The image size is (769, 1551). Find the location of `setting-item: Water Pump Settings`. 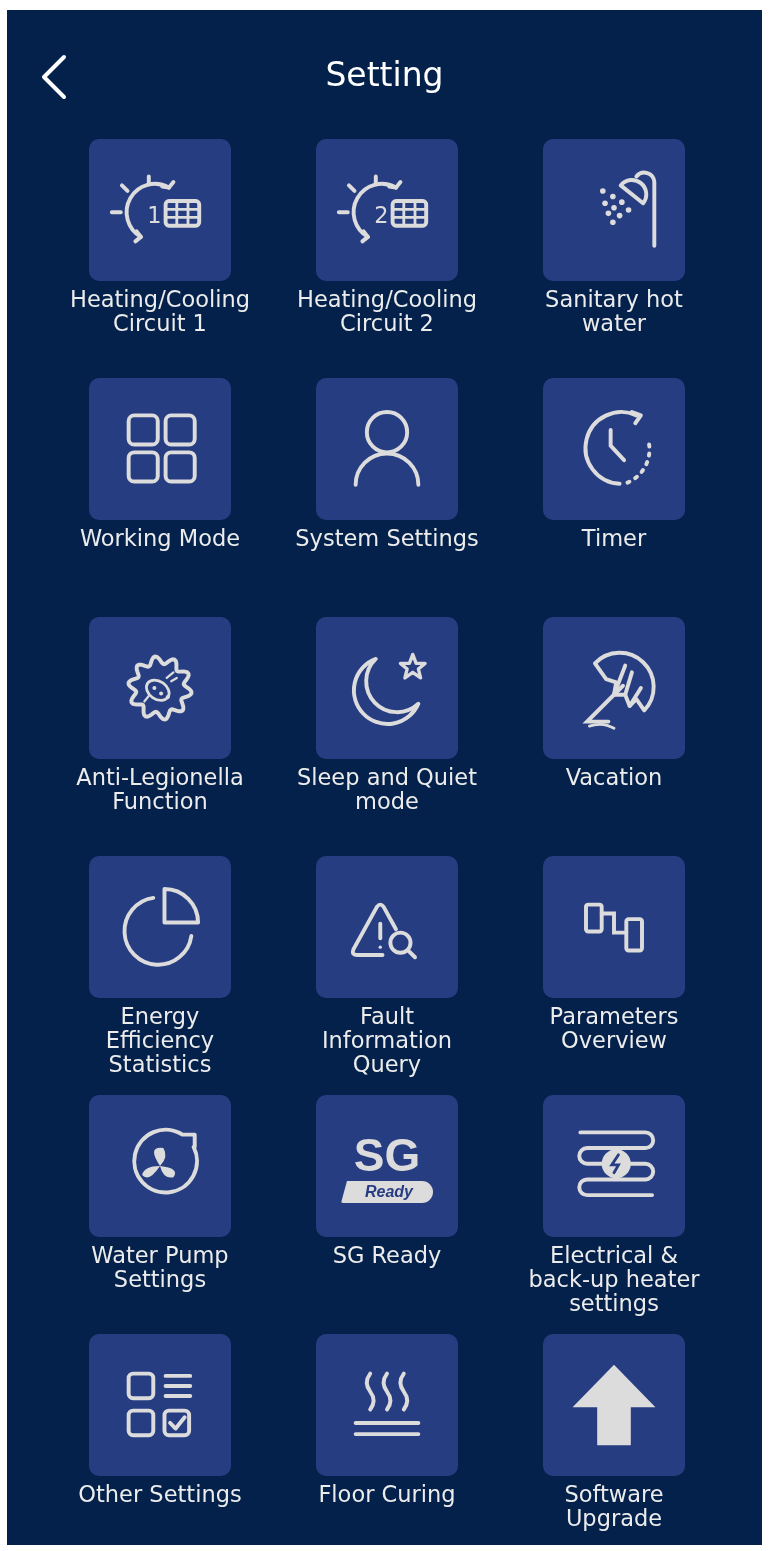

setting-item: Water Pump Settings is located at coordinates (160, 1193).